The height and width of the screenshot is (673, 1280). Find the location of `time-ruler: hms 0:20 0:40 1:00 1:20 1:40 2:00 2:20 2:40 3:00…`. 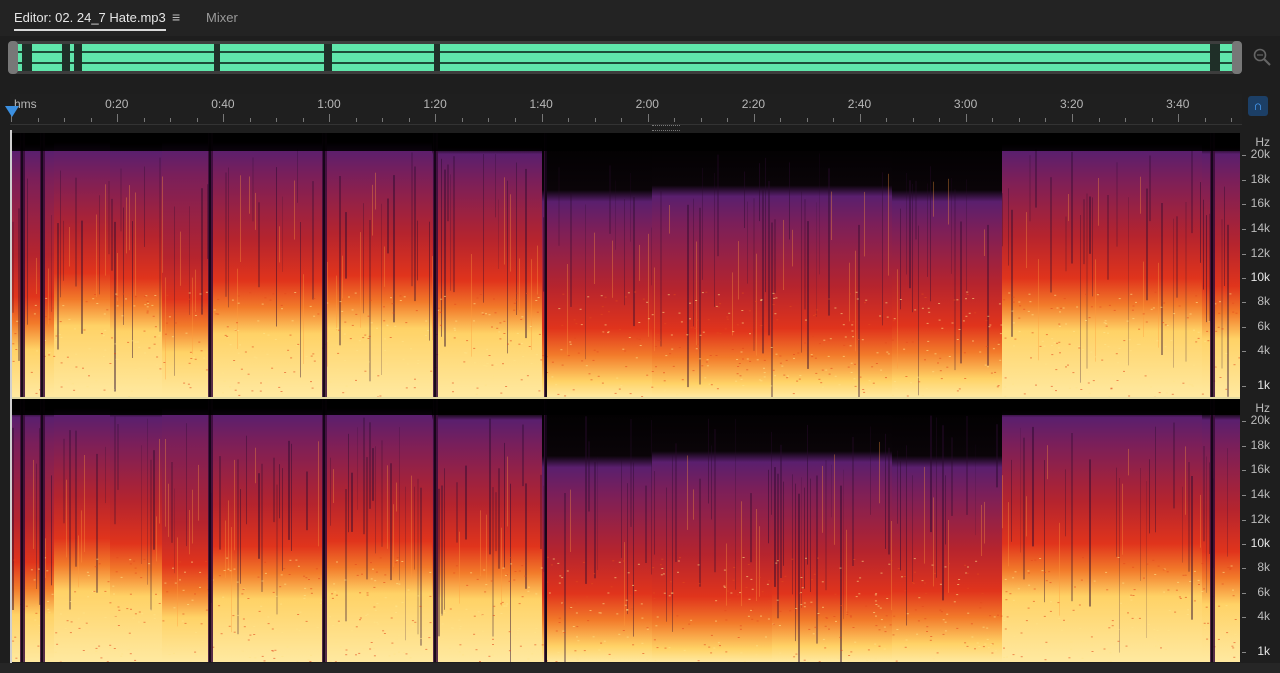

time-ruler: hms 0:20 0:40 1:00 1:20 1:40 2:00 2:20 2:40 3:00… is located at coordinates (626, 109).